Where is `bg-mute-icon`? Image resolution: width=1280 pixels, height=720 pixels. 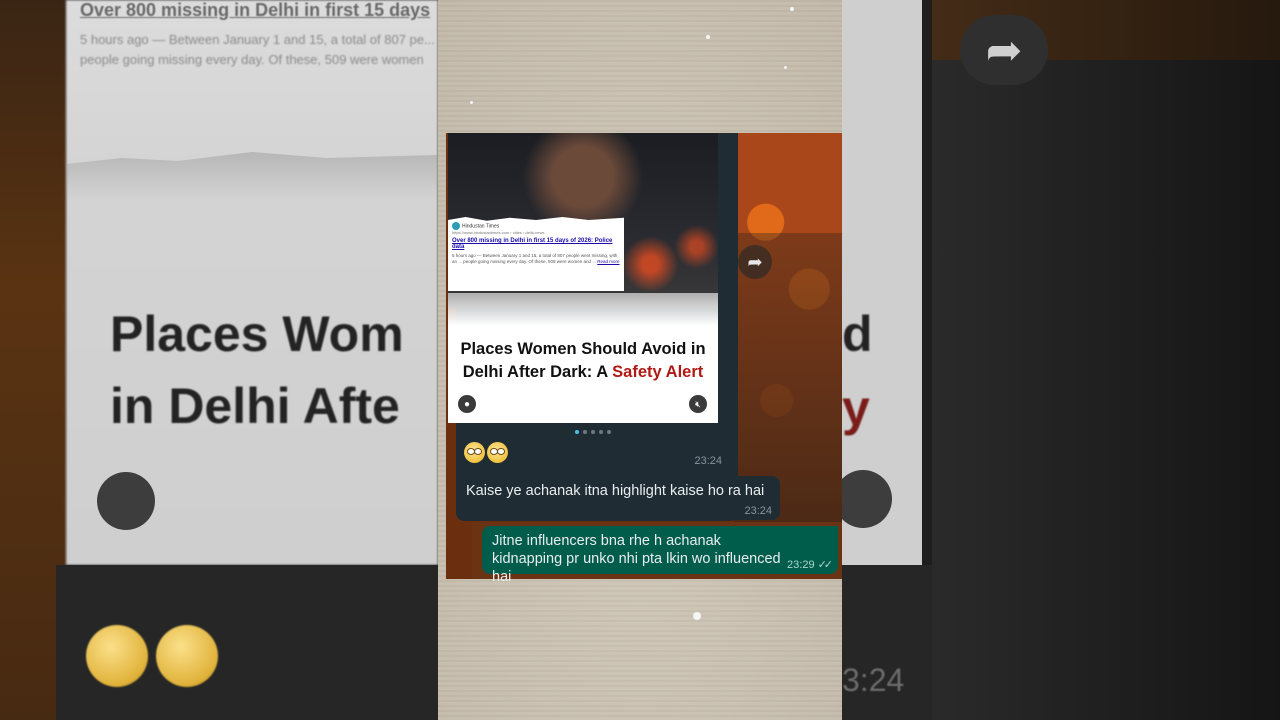 bg-mute-icon is located at coordinates (863, 499).